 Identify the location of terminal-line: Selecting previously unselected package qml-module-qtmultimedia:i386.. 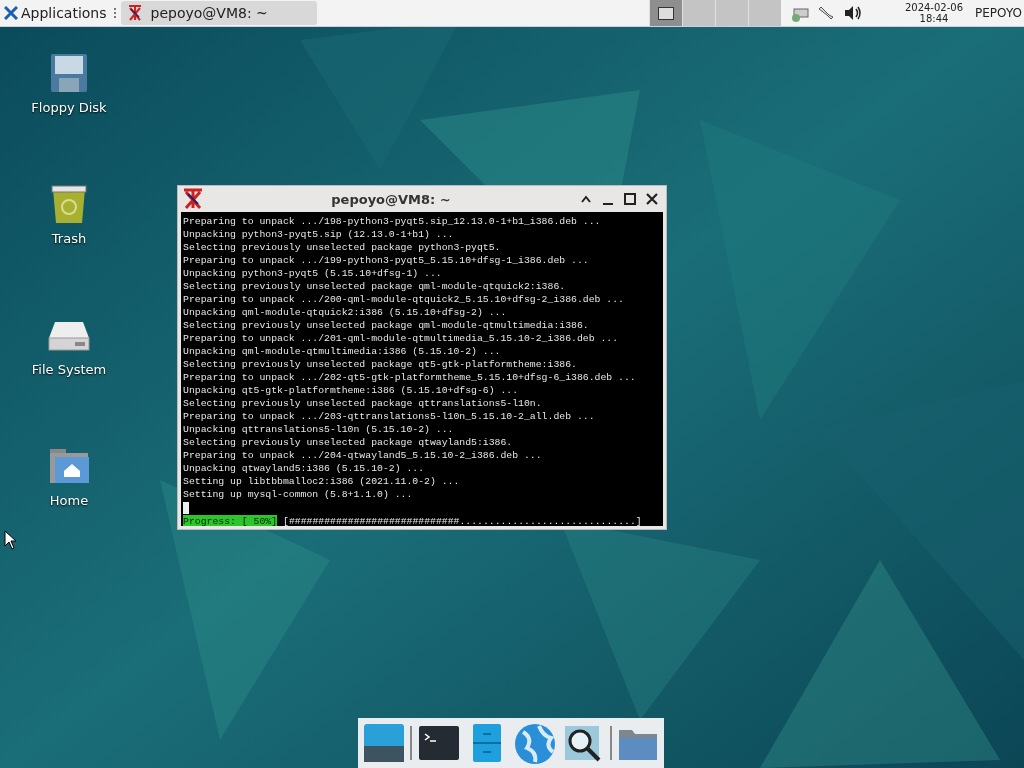
(386, 325).